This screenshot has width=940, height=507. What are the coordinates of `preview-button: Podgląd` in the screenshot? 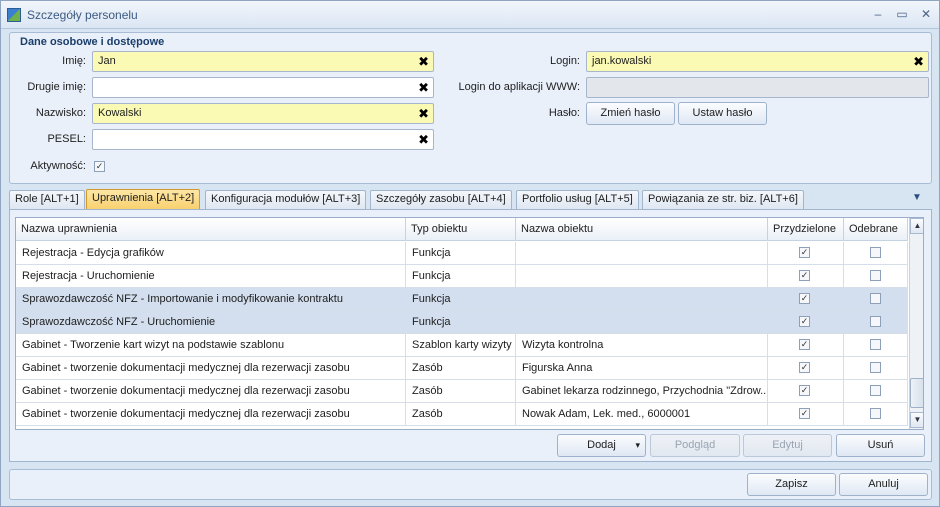 It's located at (695, 445).